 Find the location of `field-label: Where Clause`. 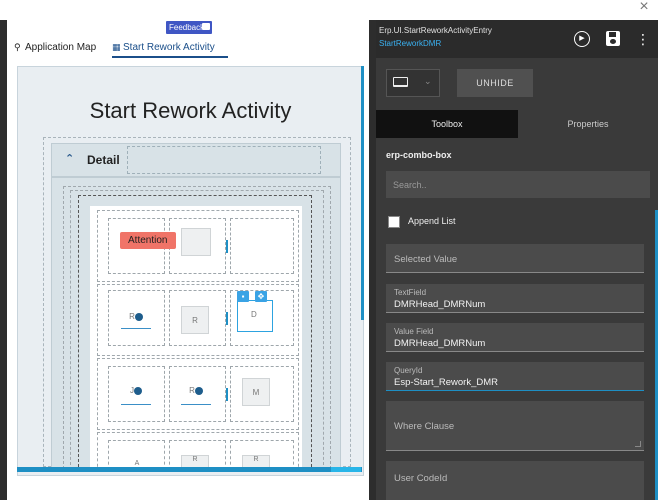

field-label: Where Clause is located at coordinates (424, 426).